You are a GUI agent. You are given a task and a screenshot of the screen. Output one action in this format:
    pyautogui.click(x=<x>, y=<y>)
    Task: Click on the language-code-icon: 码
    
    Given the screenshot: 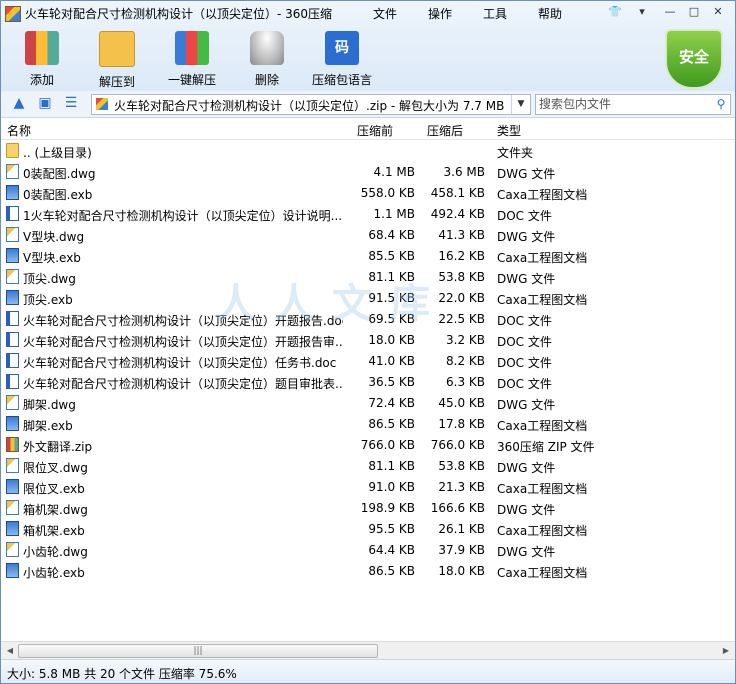 What is the action you would take?
    pyautogui.click(x=342, y=48)
    